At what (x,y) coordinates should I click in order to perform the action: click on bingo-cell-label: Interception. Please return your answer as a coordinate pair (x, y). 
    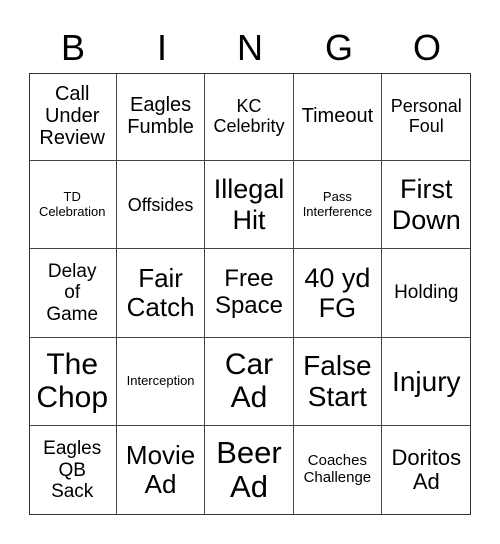
    Looking at the image, I should click on (160, 381).